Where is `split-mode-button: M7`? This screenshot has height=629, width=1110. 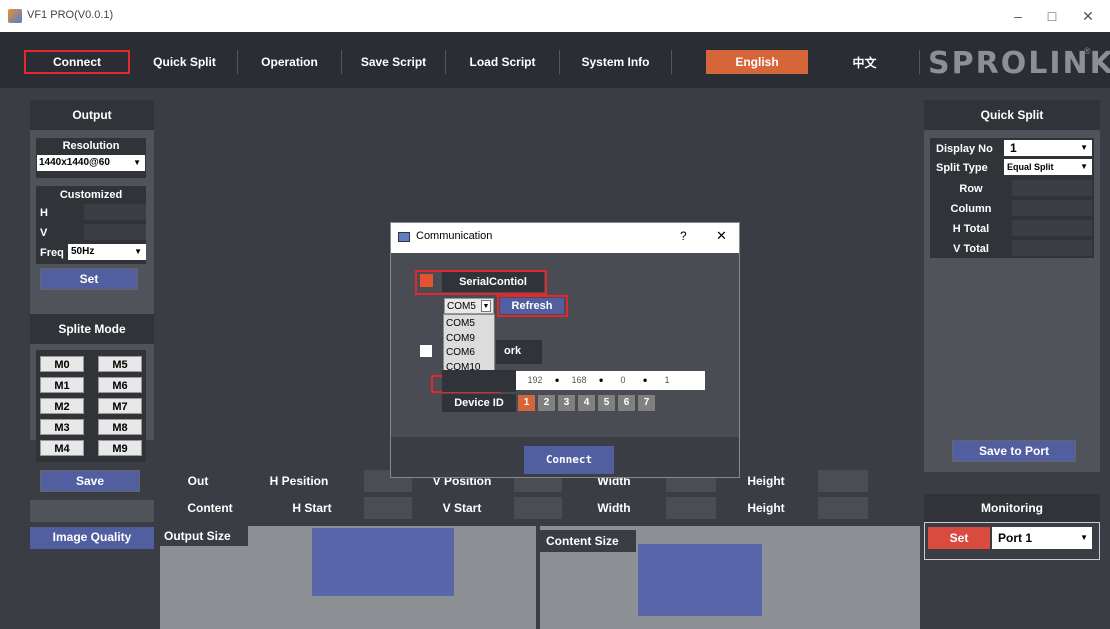 split-mode-button: M7 is located at coordinates (120, 406).